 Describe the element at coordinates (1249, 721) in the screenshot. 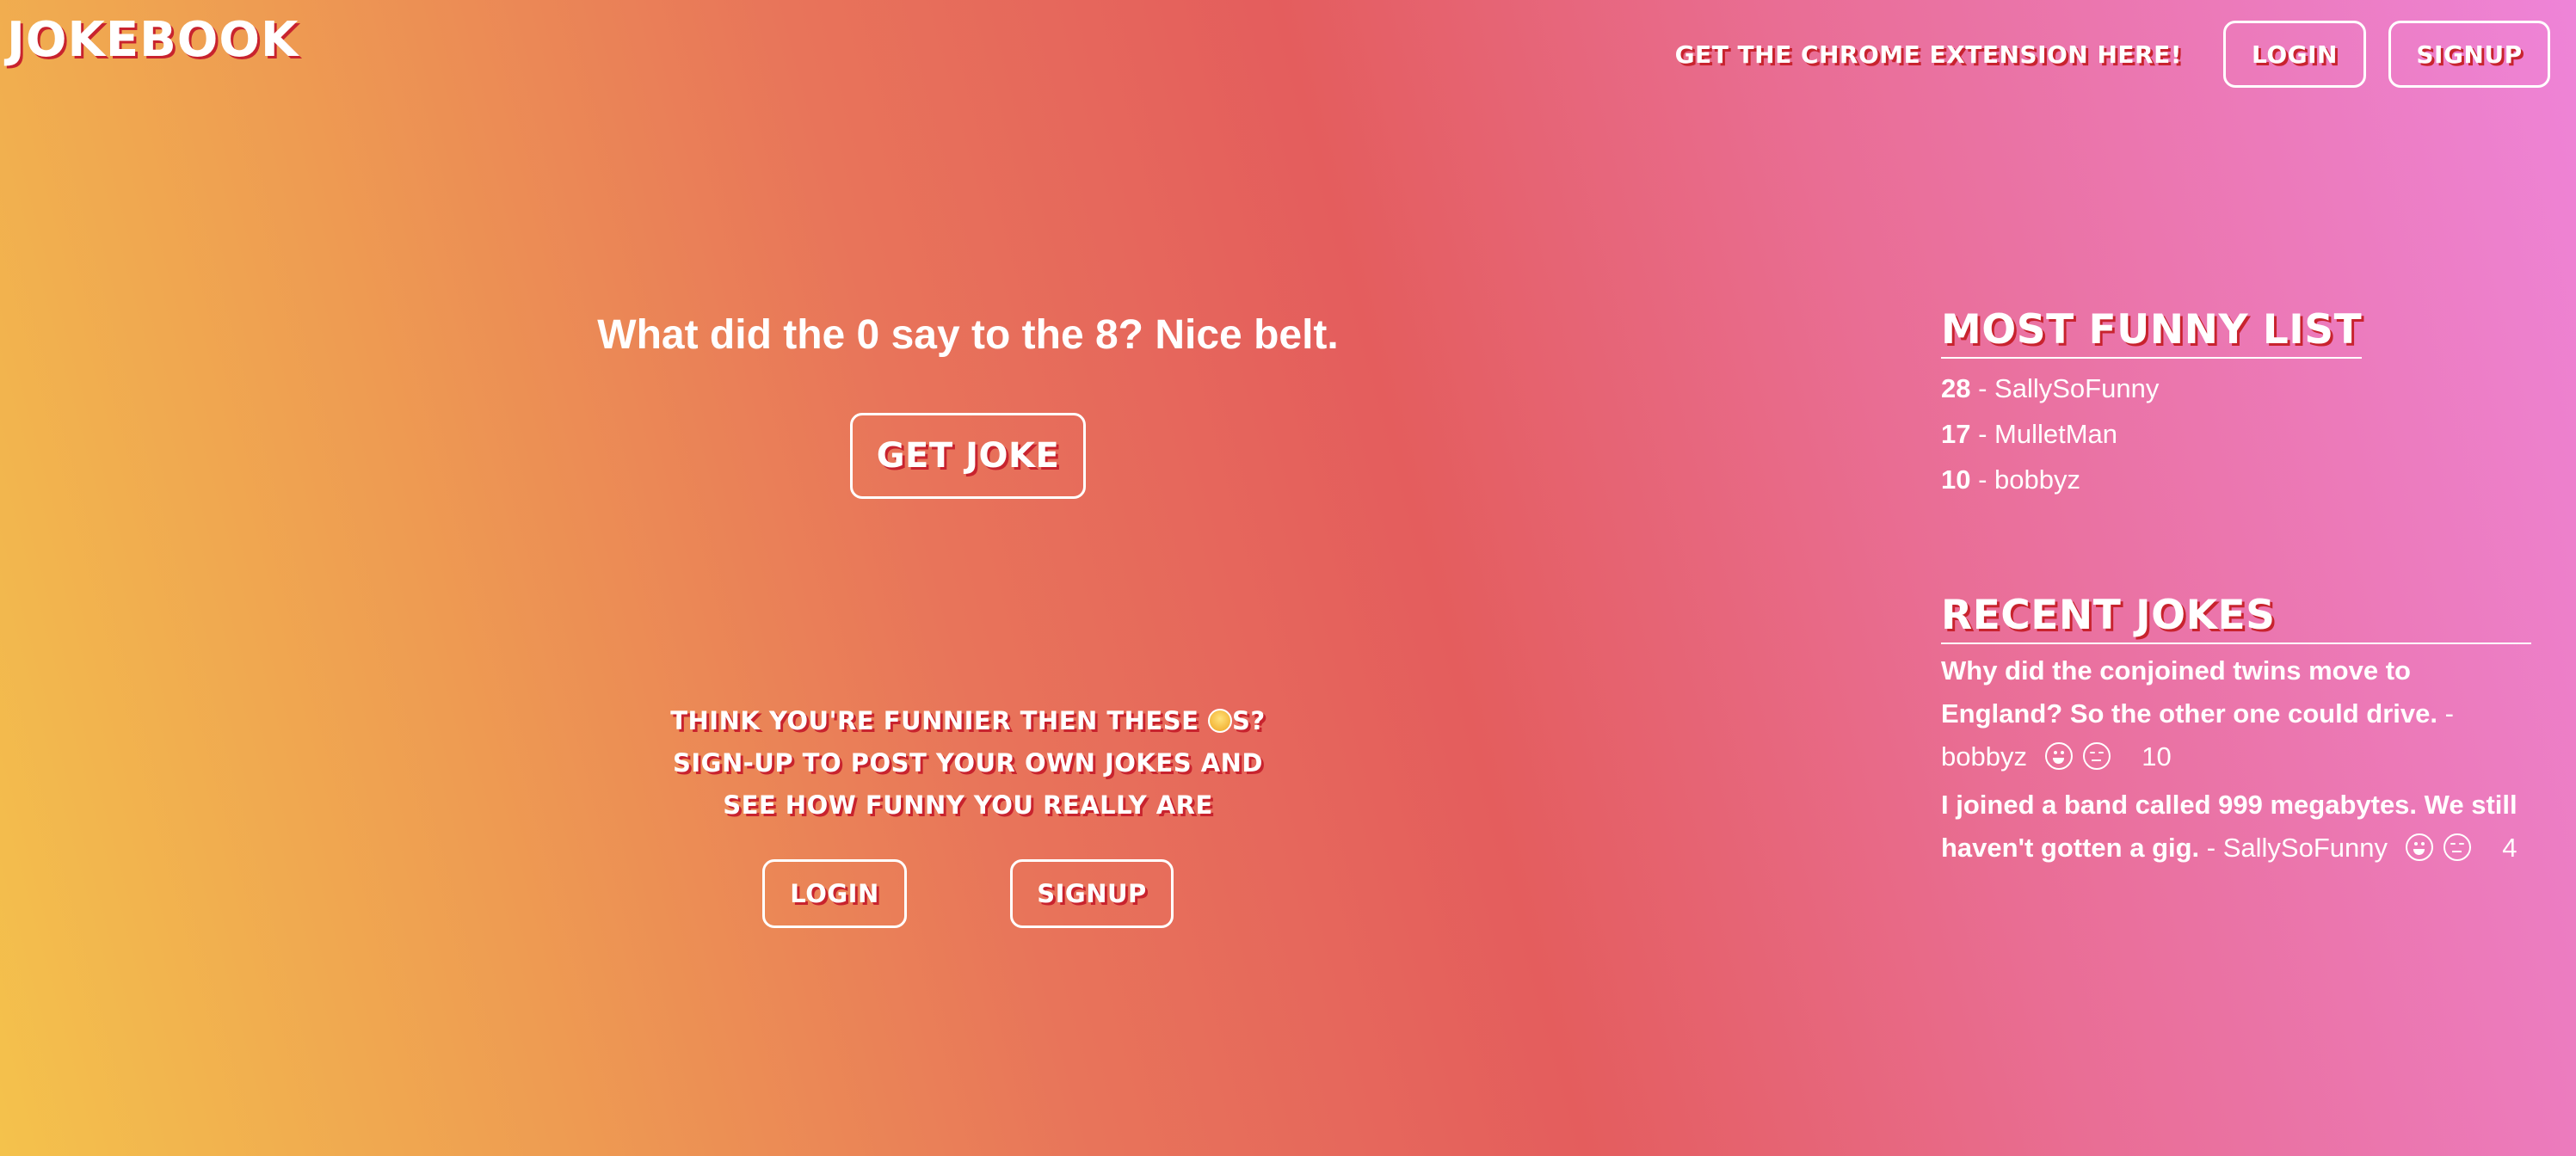

I see `promo-line1-end: S?` at that location.